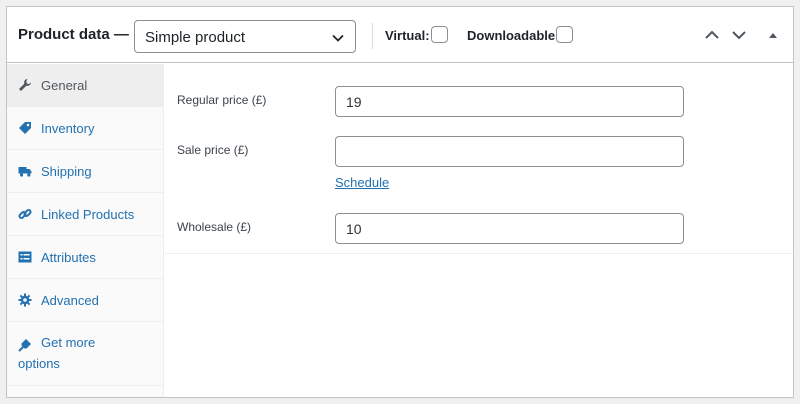 The width and height of the screenshot is (800, 404). I want to click on move-down-icon, so click(739, 35).